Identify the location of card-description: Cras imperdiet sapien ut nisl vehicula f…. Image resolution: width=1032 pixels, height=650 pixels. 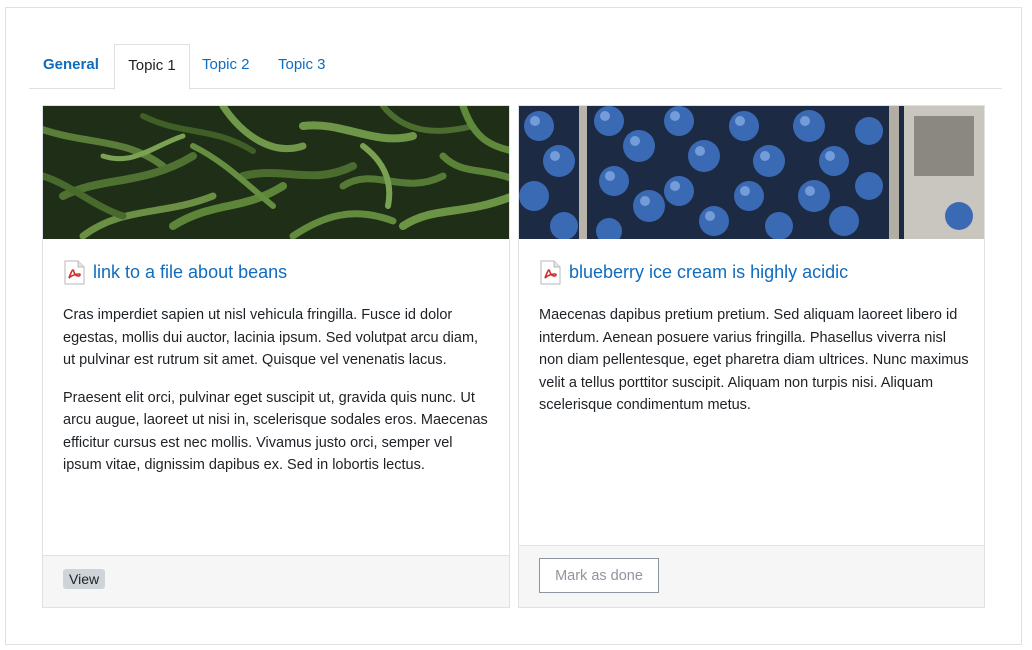
(278, 398).